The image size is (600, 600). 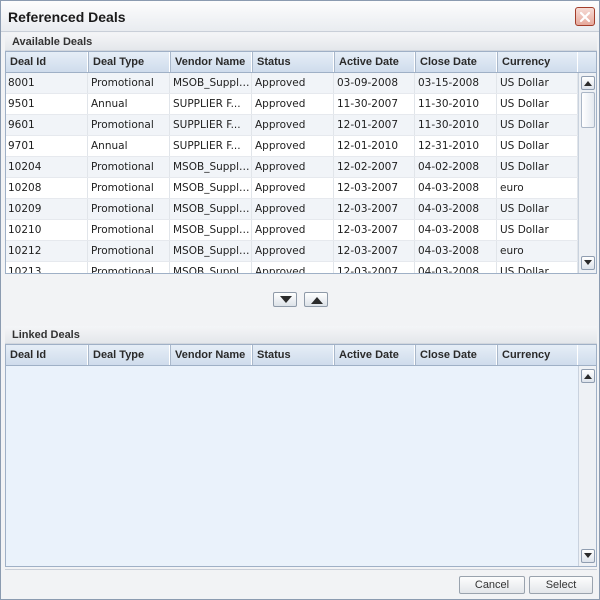 I want to click on cell-deal-id: 9501, so click(x=47, y=104).